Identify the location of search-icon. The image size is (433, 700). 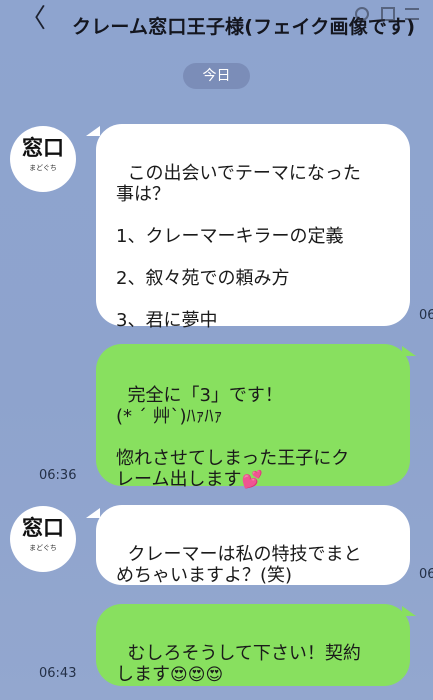
(362, 14).